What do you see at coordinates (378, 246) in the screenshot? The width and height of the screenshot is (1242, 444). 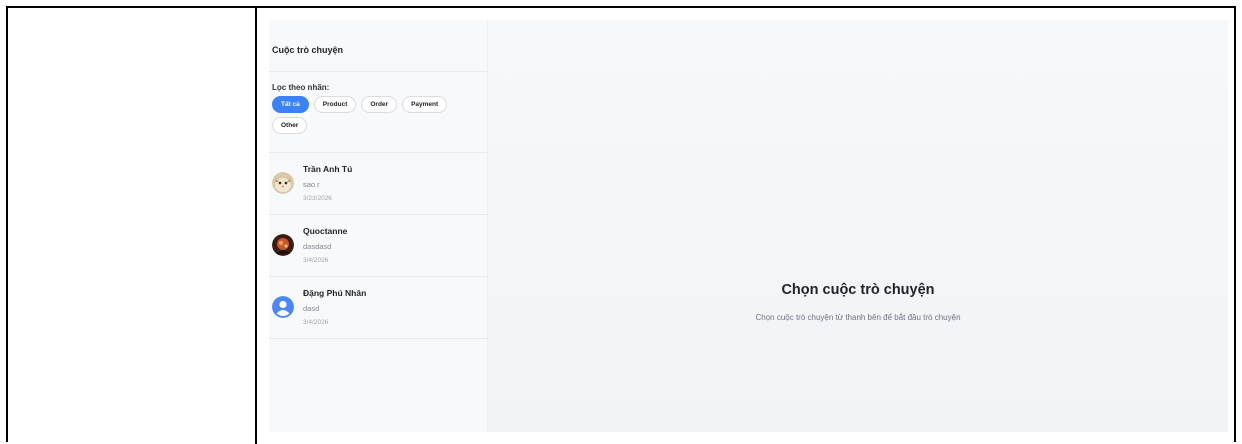 I see `conversation-item: Quoctanne dasdasd 3/4/2026` at bounding box center [378, 246].